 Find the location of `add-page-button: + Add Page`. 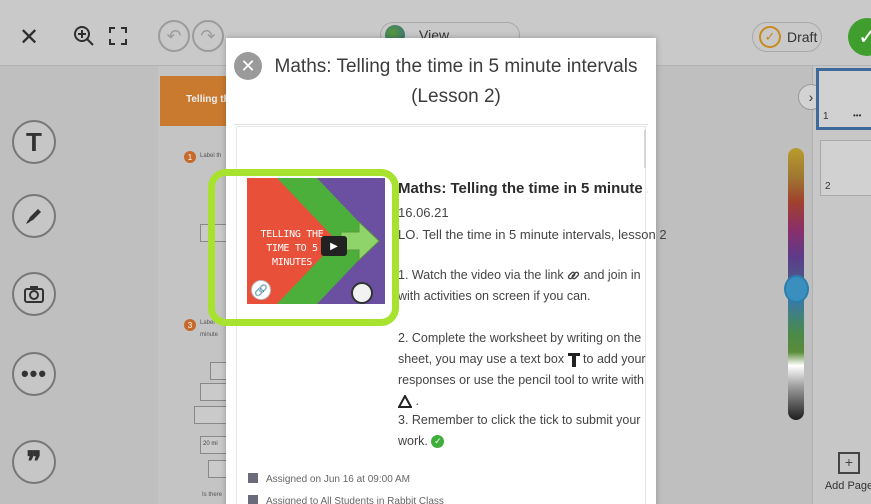

add-page-button: + Add Page is located at coordinates (847, 476).